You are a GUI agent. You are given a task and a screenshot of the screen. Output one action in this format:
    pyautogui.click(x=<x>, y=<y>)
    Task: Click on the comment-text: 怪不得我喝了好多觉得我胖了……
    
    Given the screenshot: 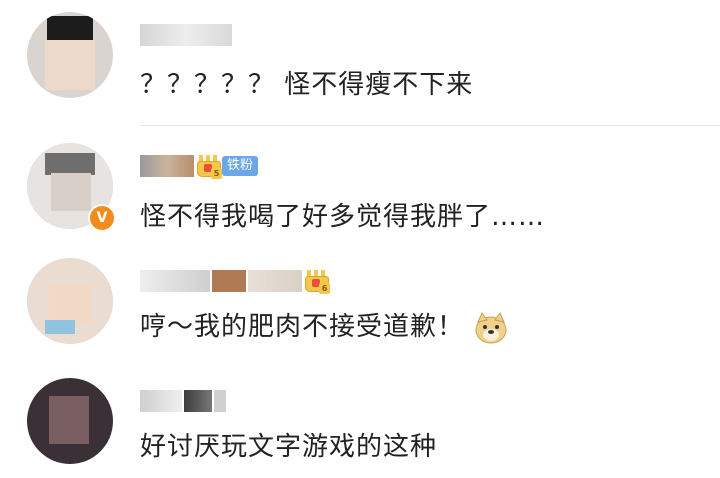 What is the action you would take?
    pyautogui.click(x=343, y=217)
    